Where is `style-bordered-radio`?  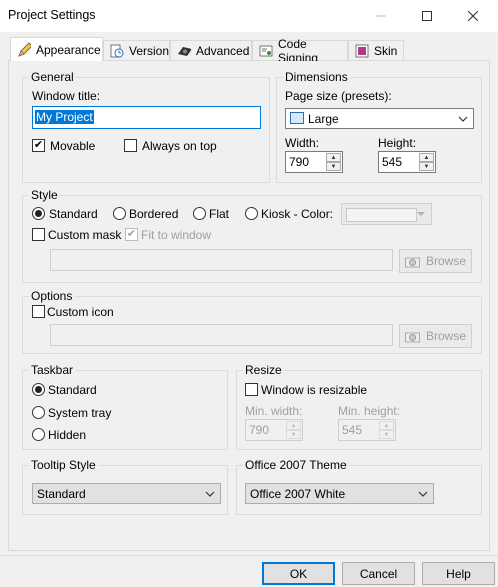
style-bordered-radio is located at coordinates (119, 213).